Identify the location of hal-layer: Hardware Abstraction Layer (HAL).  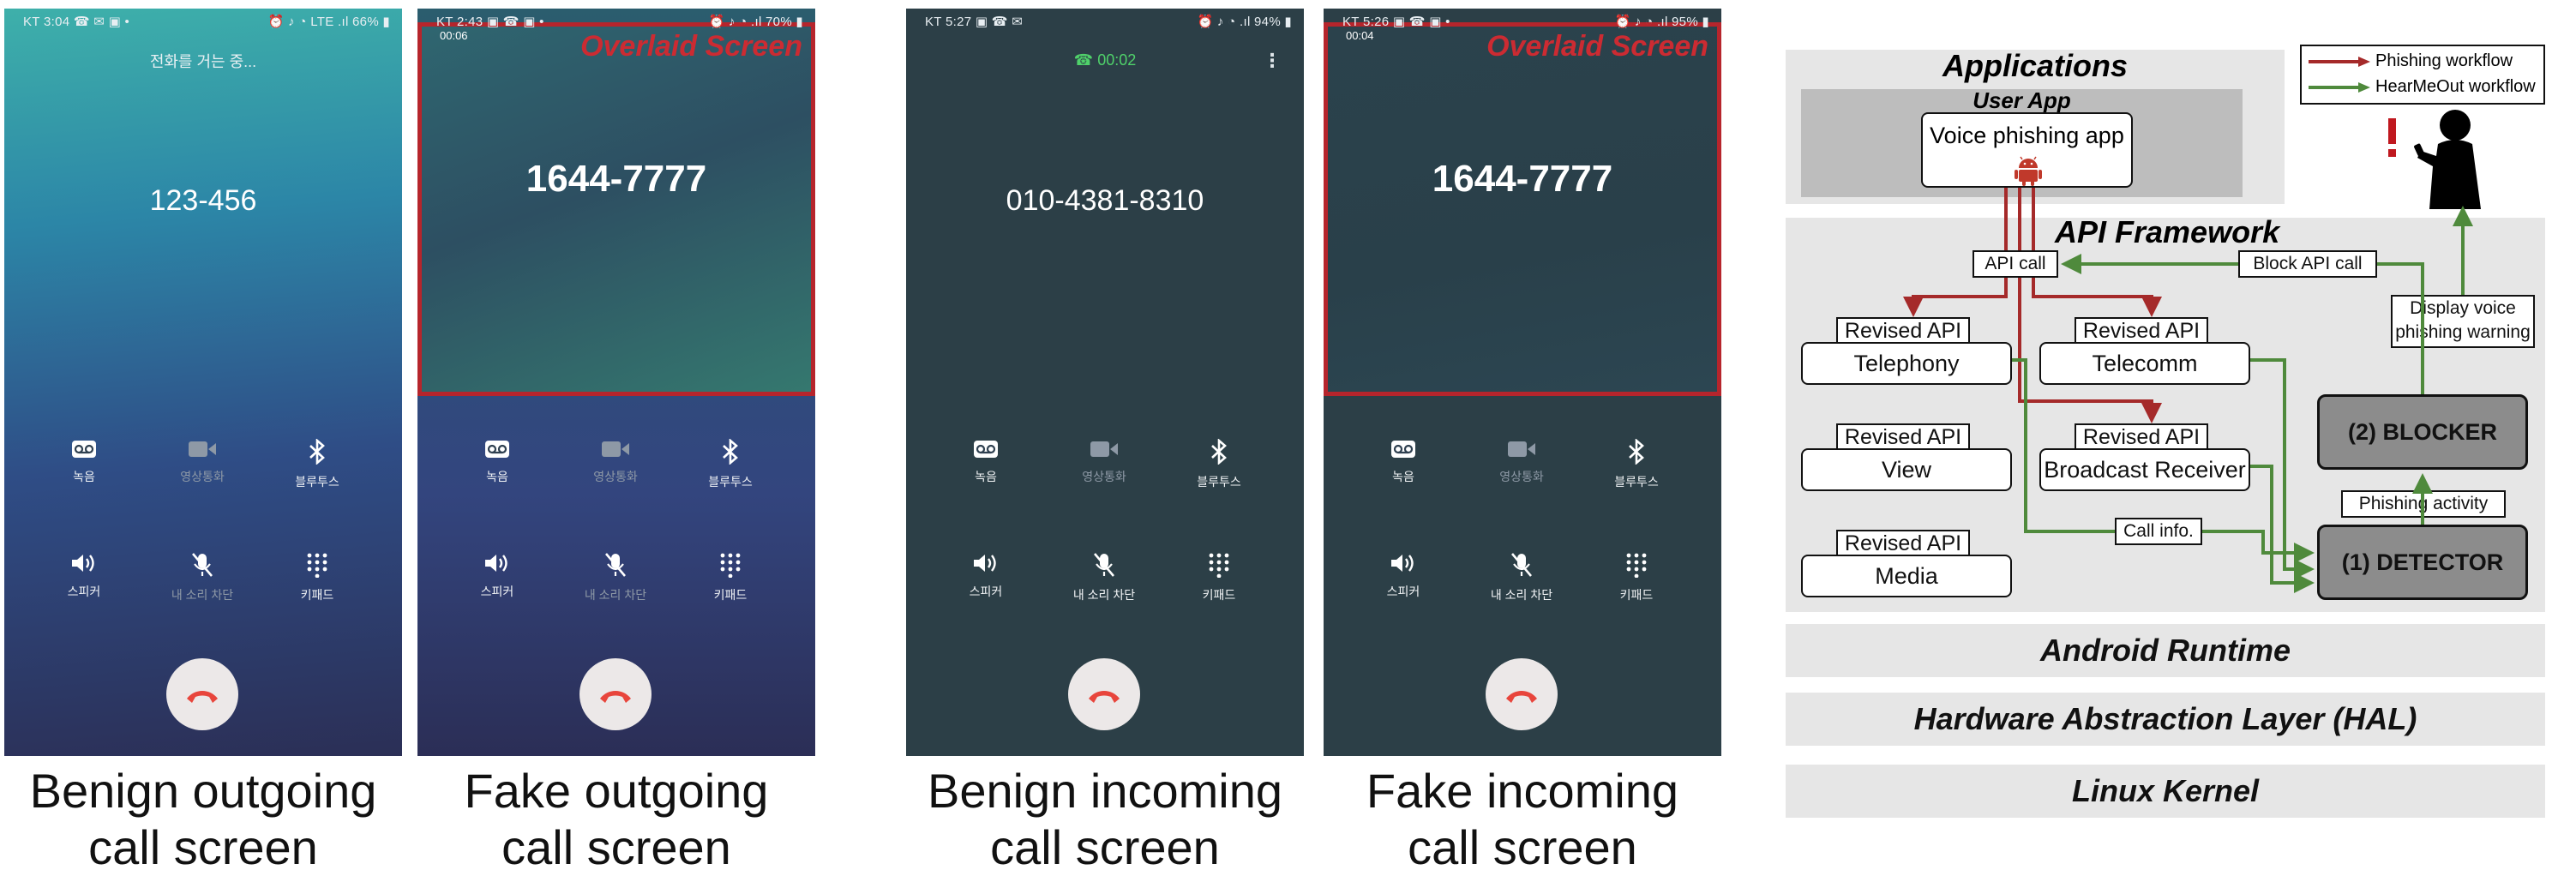
(2165, 719).